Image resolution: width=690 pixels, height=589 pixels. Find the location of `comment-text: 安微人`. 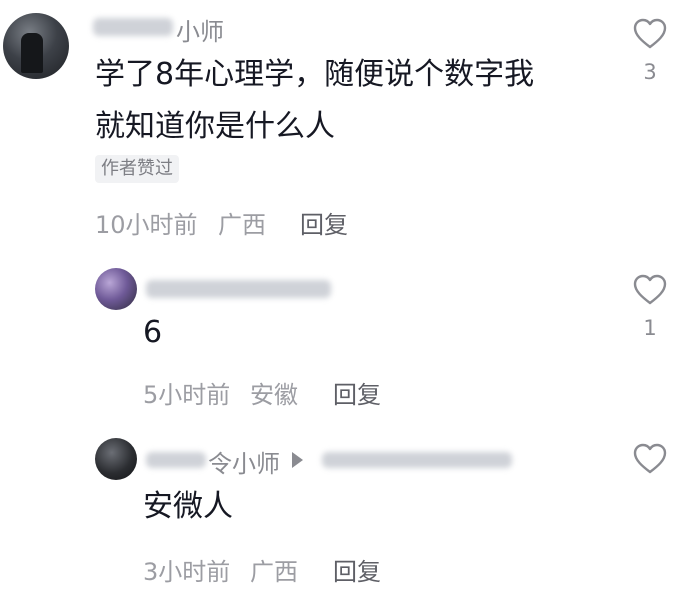

comment-text: 安微人 is located at coordinates (188, 506).